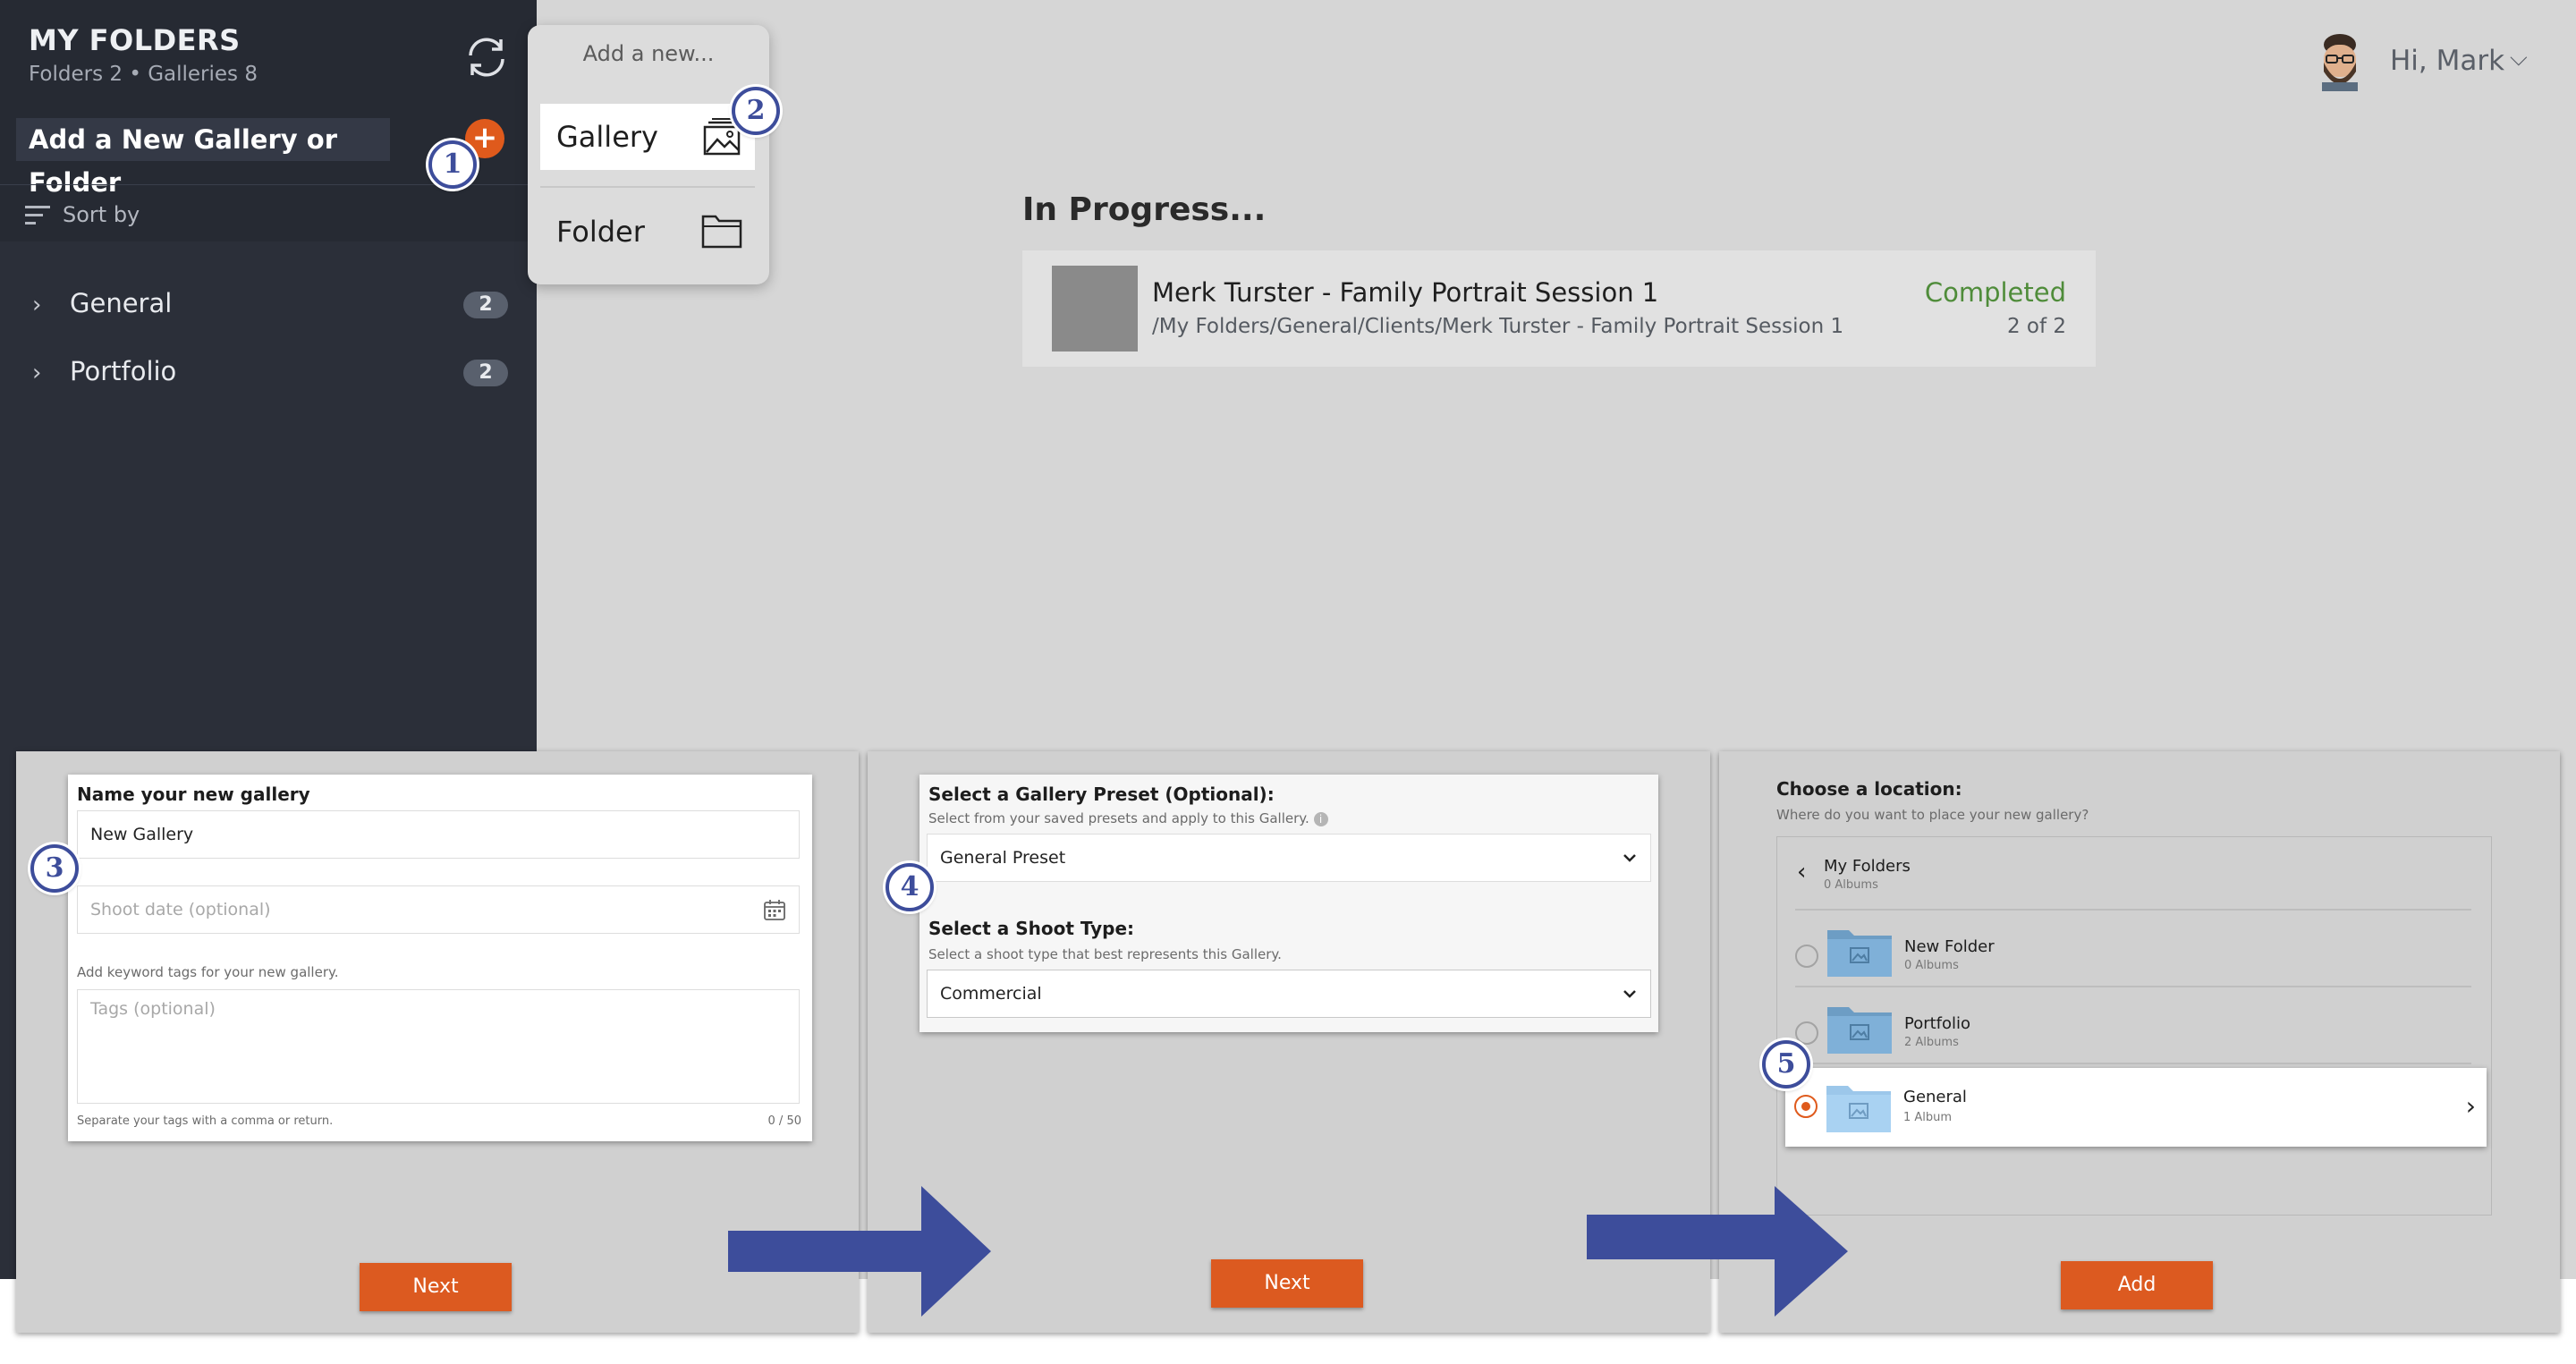 Image resolution: width=2576 pixels, height=1364 pixels. What do you see at coordinates (2340, 62) in the screenshot?
I see `avatar` at bounding box center [2340, 62].